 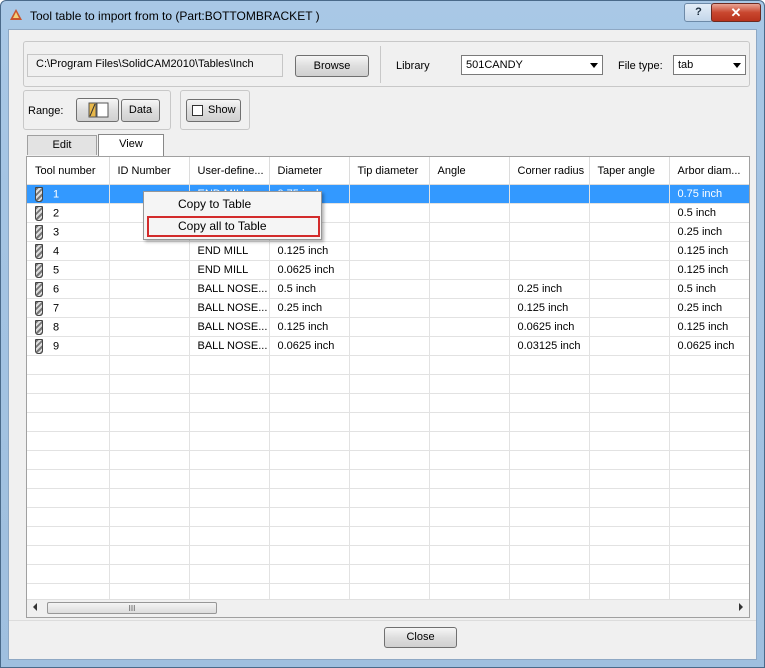 What do you see at coordinates (68, 171) in the screenshot?
I see `column-header: Tool number` at bounding box center [68, 171].